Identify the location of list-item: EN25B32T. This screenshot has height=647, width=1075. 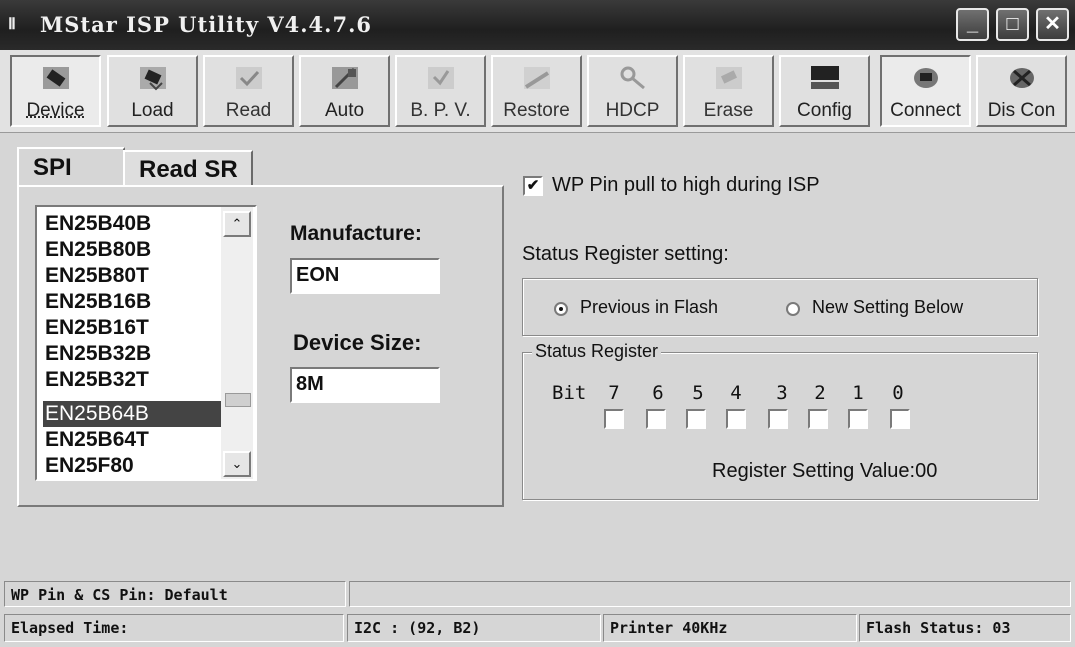
(132, 380).